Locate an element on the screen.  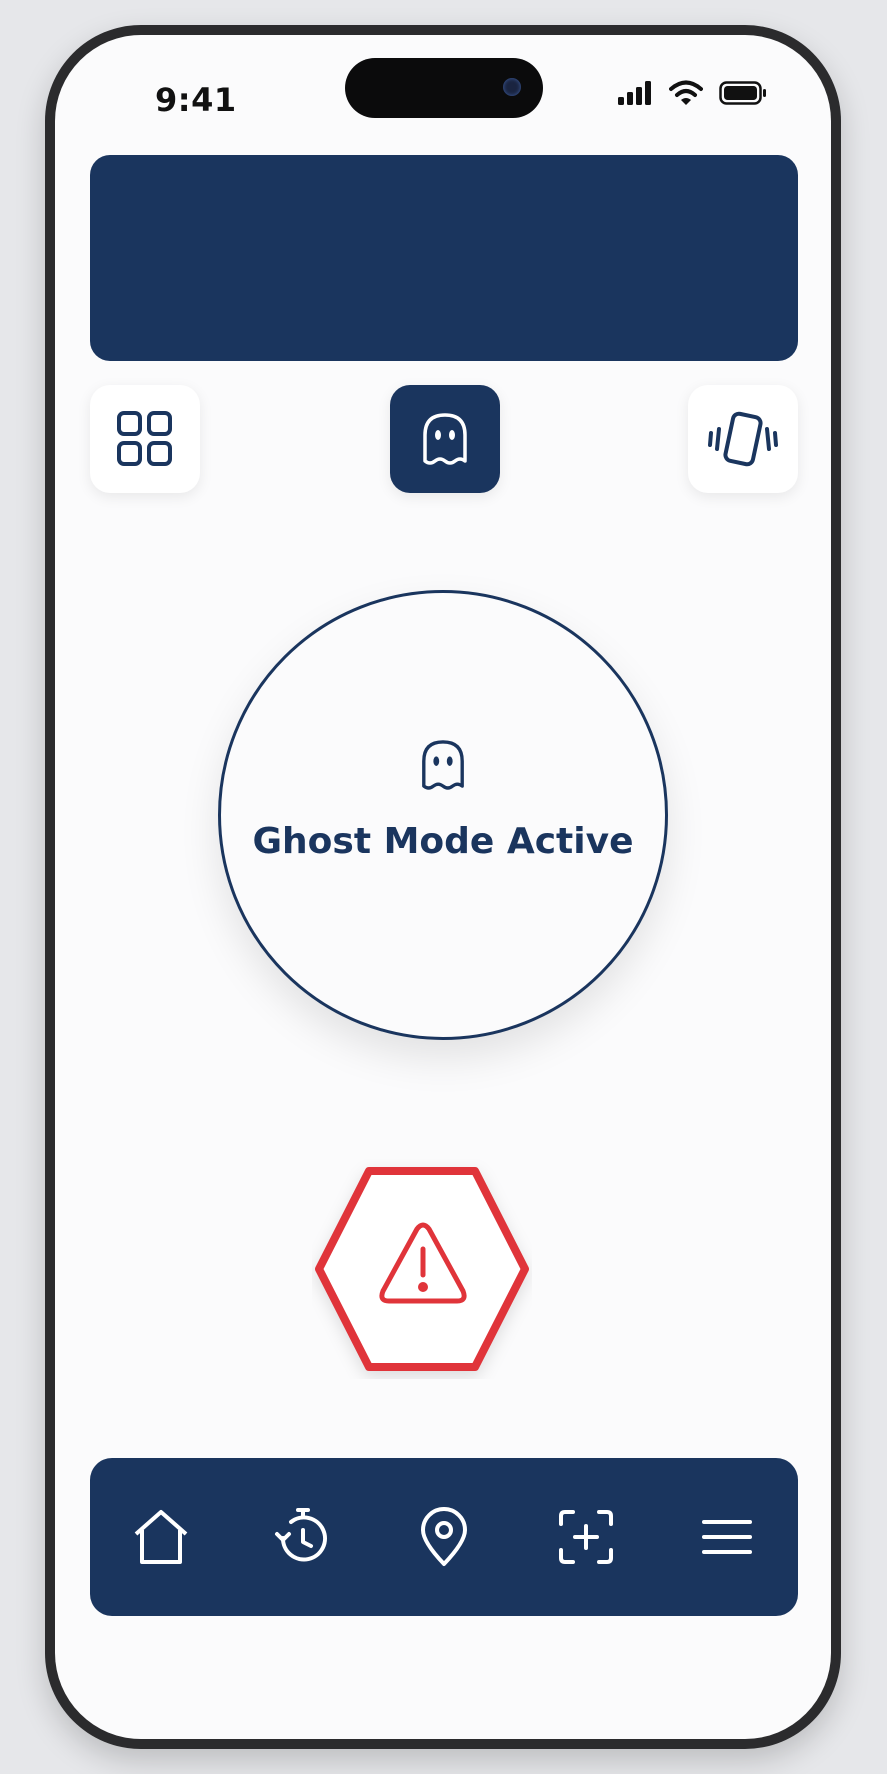
vibrate-icon is located at coordinates (743, 439).